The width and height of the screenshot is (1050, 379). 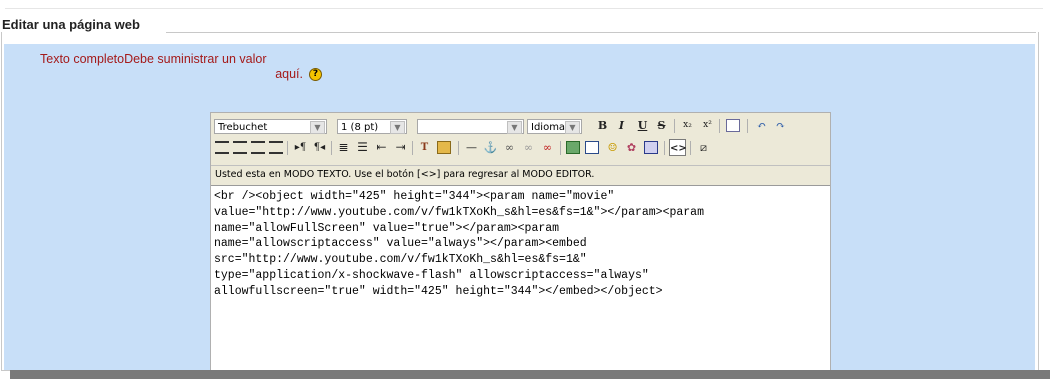 I want to click on special-char-icon: ✿, so click(x=631, y=147).